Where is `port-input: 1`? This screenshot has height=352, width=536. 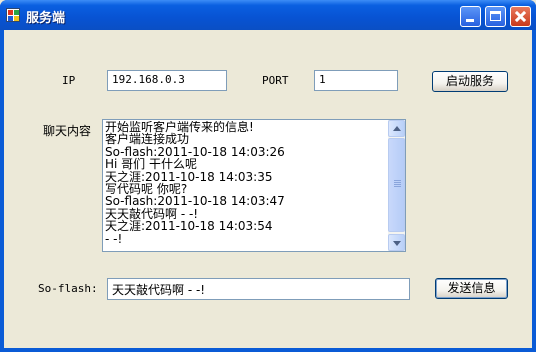 port-input: 1 is located at coordinates (356, 80).